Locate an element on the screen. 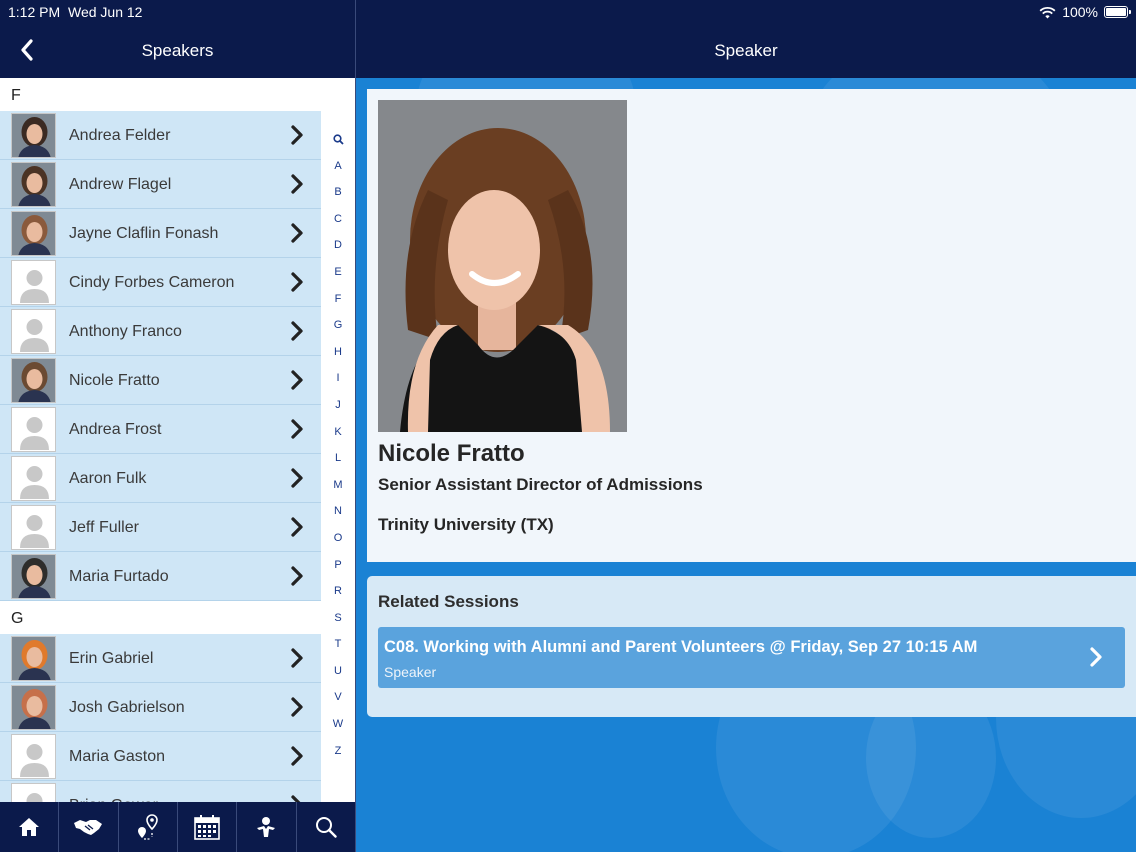  index-letter-f: F is located at coordinates (338, 299).